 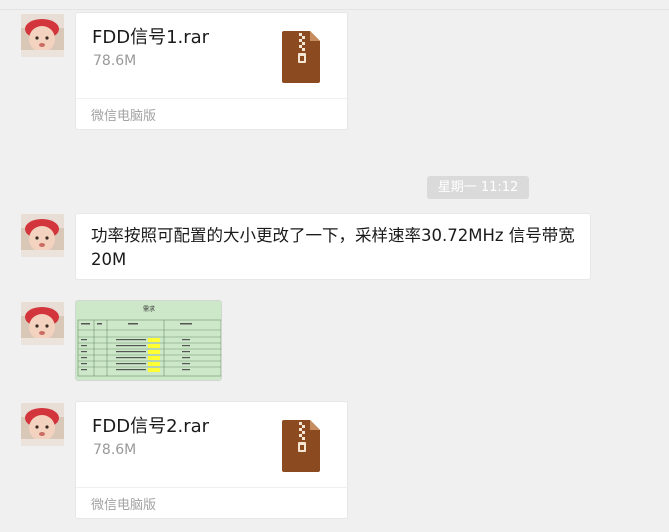 What do you see at coordinates (333, 246) in the screenshot?
I see `text-message-bubble: 功率按照可配置的大小更改了一下，采样速率30.72MHz 信号带宽20M` at bounding box center [333, 246].